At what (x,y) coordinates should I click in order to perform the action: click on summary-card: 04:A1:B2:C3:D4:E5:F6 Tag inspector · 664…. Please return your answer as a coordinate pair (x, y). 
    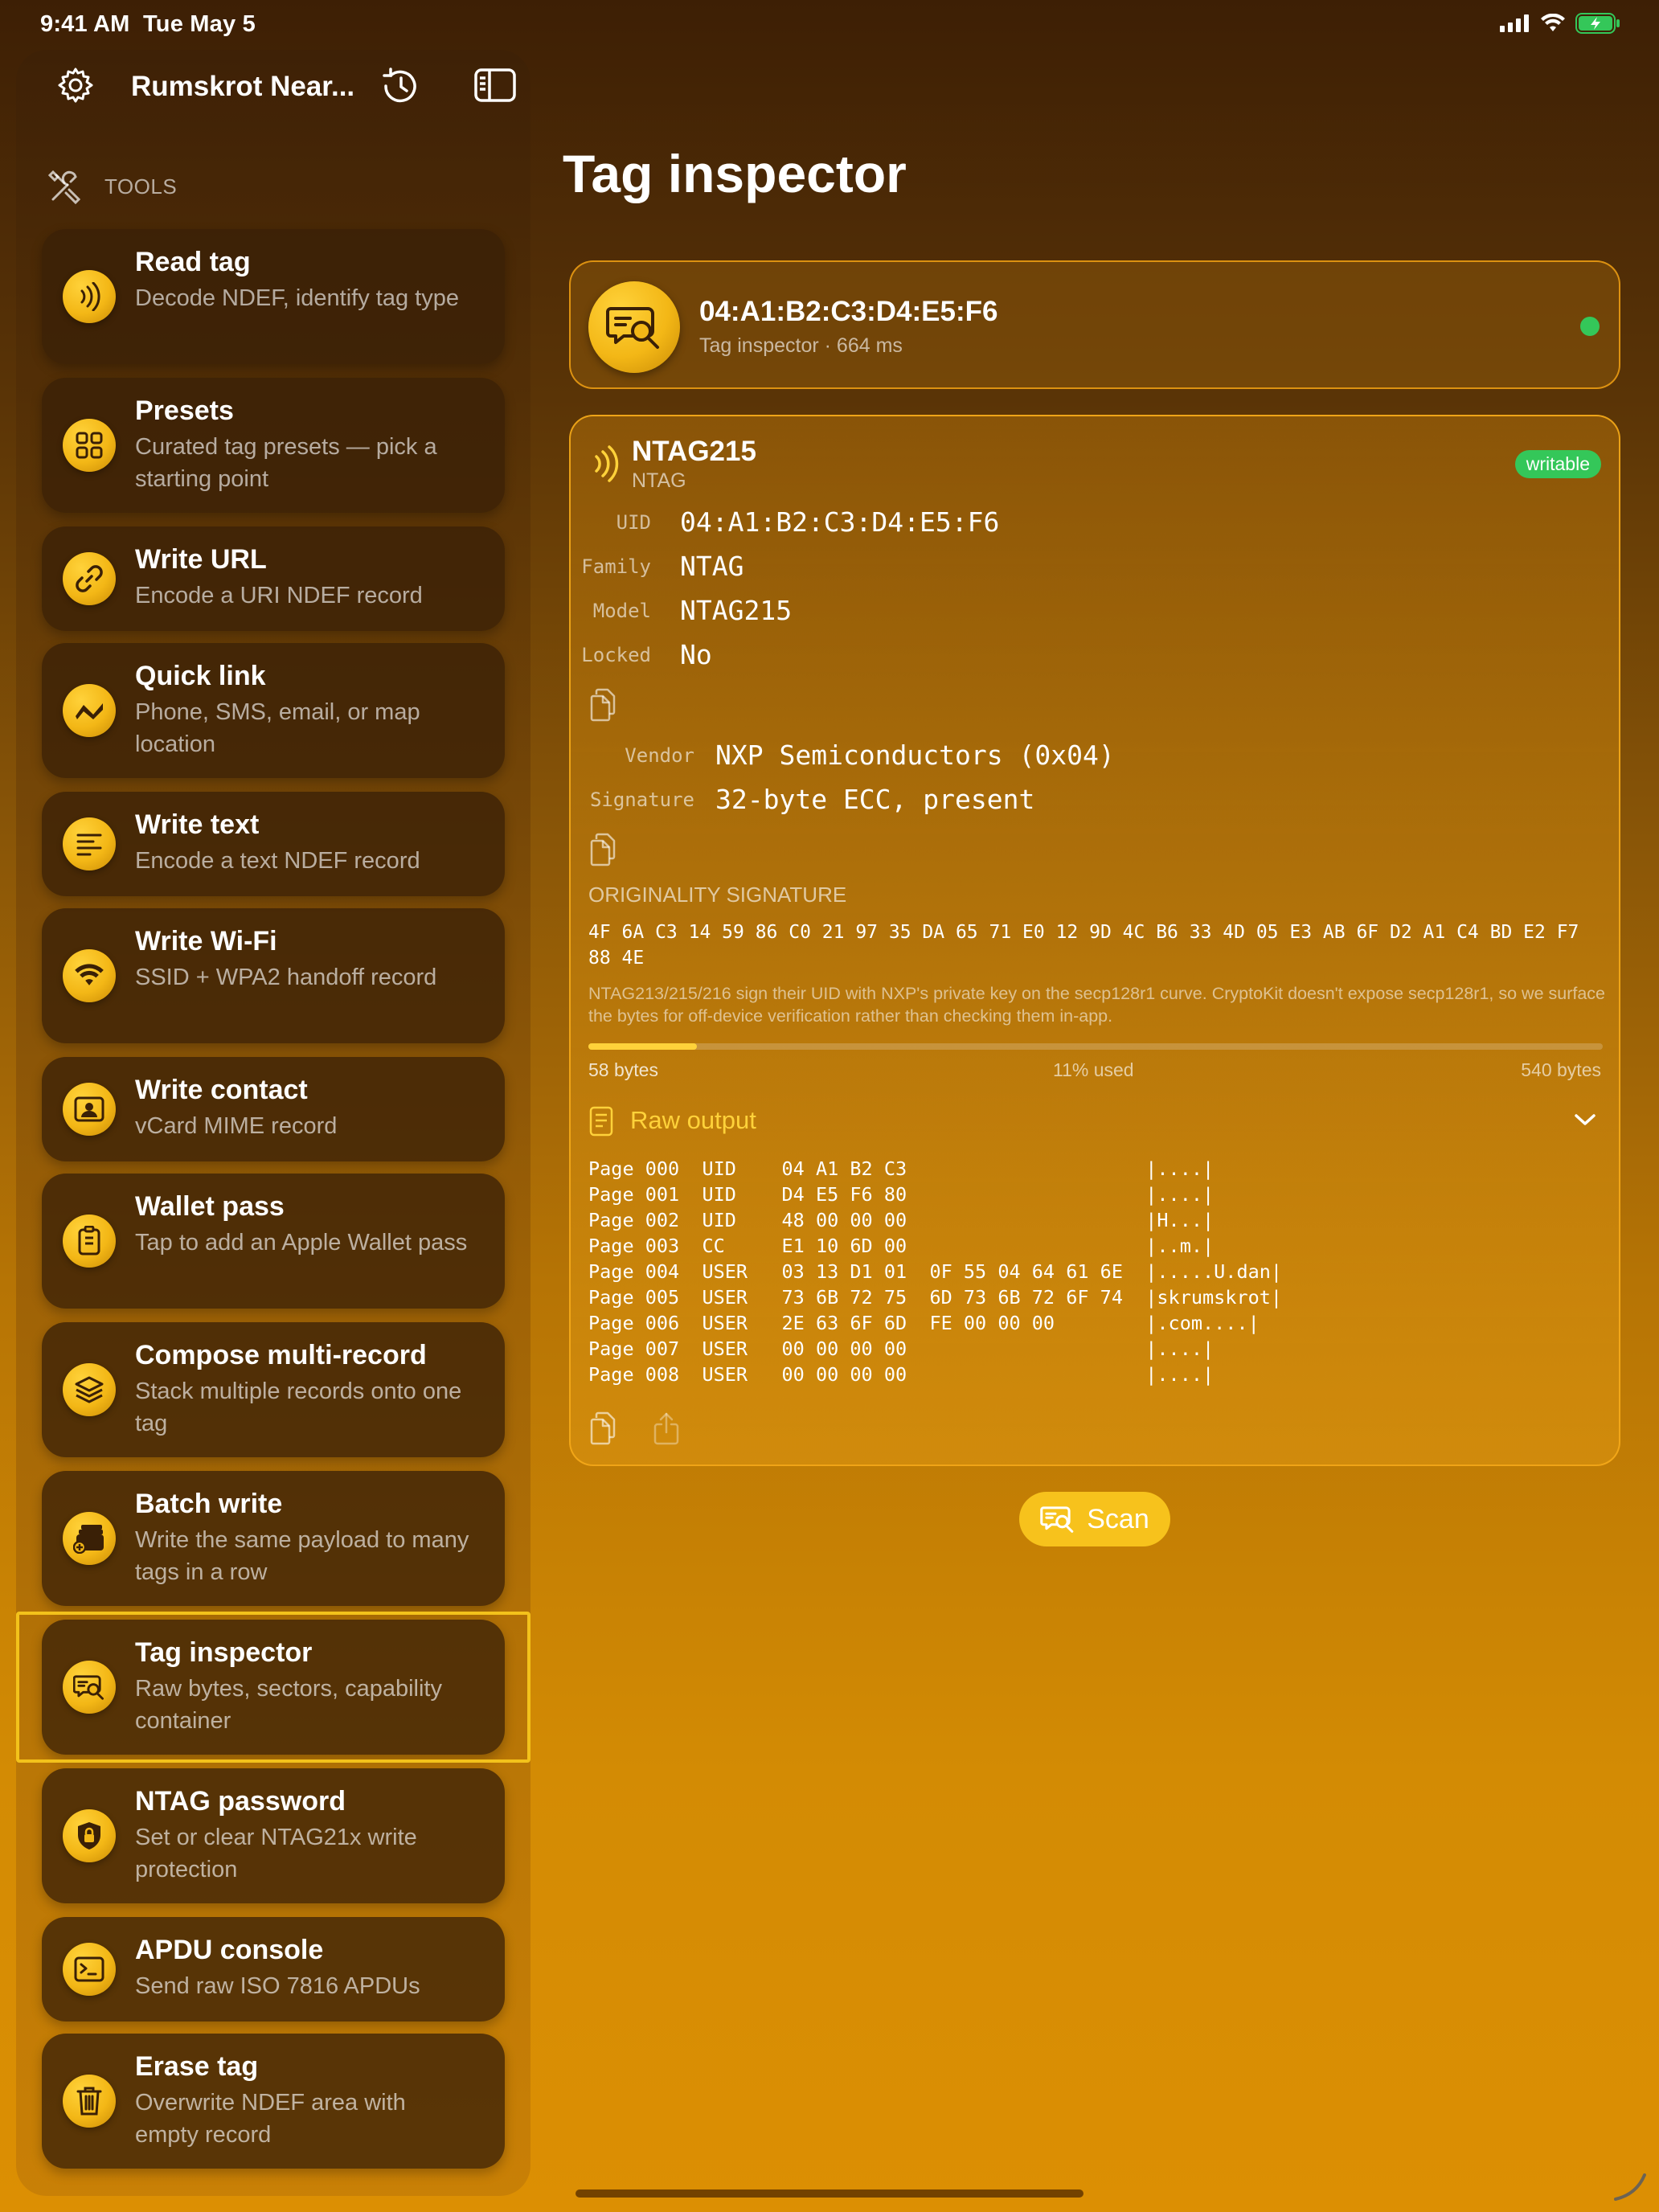
    Looking at the image, I should click on (1094, 324).